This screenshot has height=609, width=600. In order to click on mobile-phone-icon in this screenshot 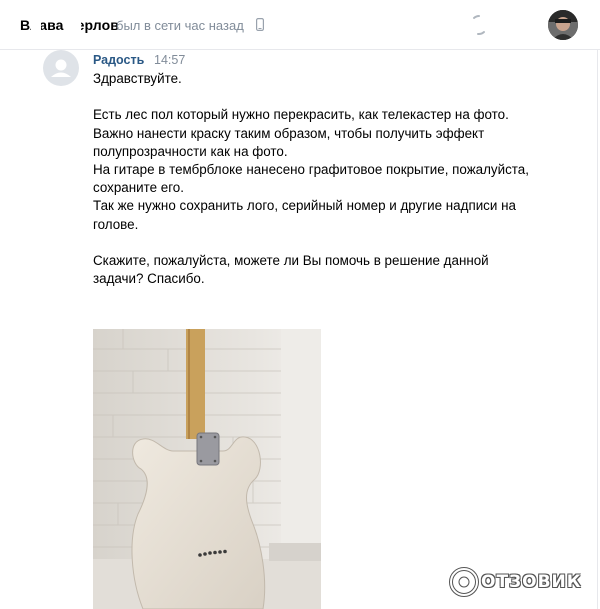, I will do `click(260, 24)`.